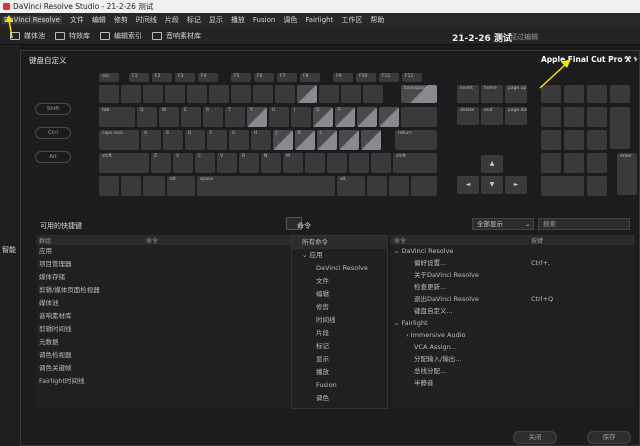 The height and width of the screenshot is (446, 640). Describe the element at coordinates (553, 76) in the screenshot. I see `arrow-to-preset` at that location.